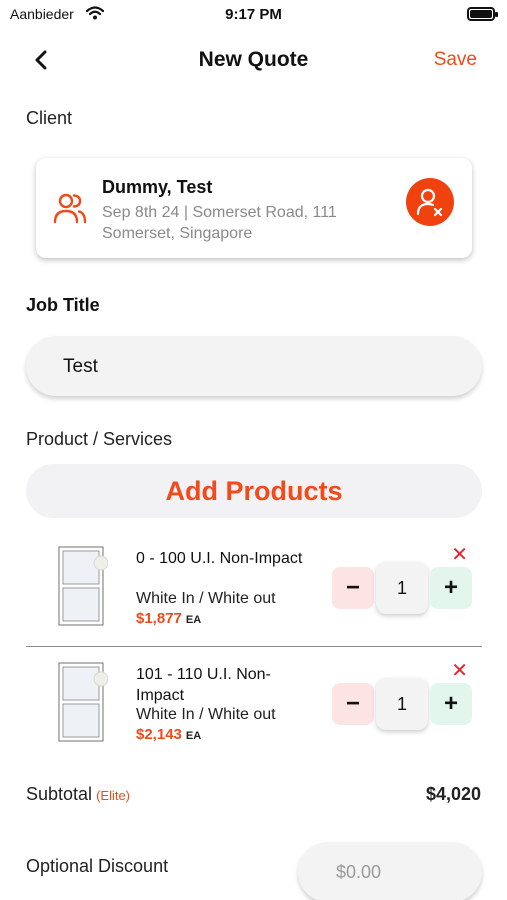  Describe the element at coordinates (49, 118) in the screenshot. I see `client-label: Client` at that location.